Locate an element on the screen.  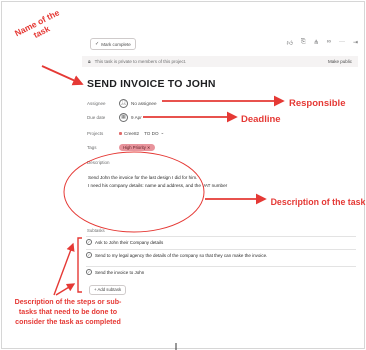
chevron-down-icon: ⌄ is located at coordinates (163, 133).